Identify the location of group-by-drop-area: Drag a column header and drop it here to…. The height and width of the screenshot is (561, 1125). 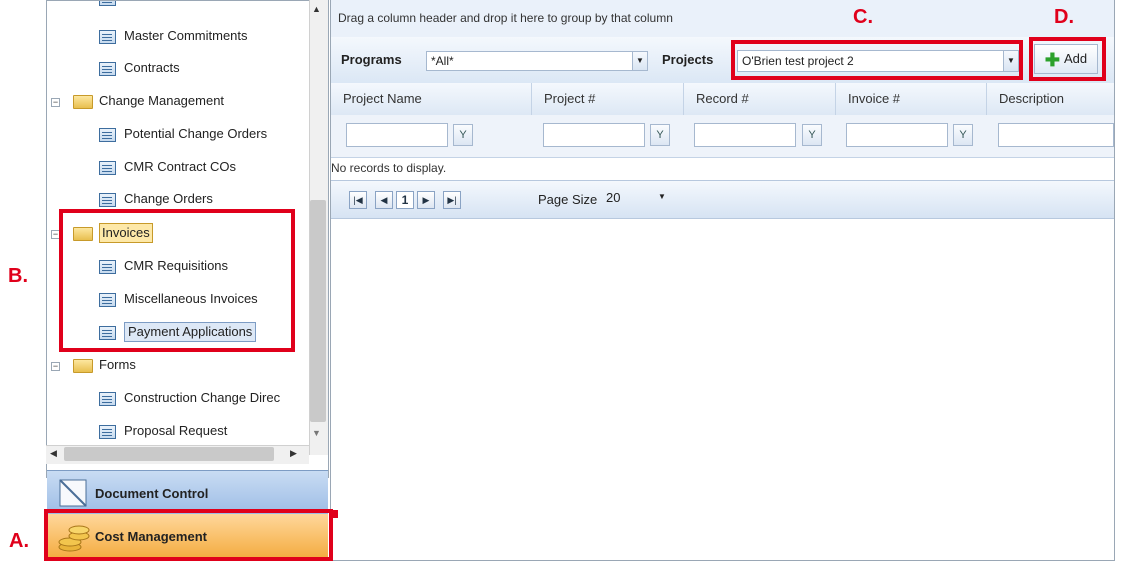
(722, 19).